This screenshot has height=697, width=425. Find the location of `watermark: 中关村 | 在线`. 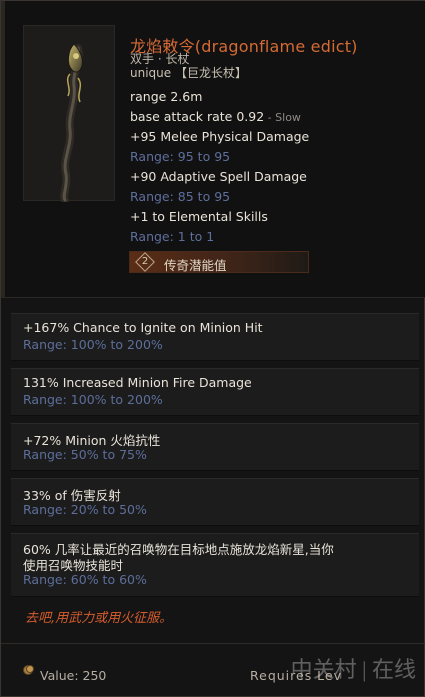

watermark: 中关村 | 在线 is located at coordinates (353, 669).